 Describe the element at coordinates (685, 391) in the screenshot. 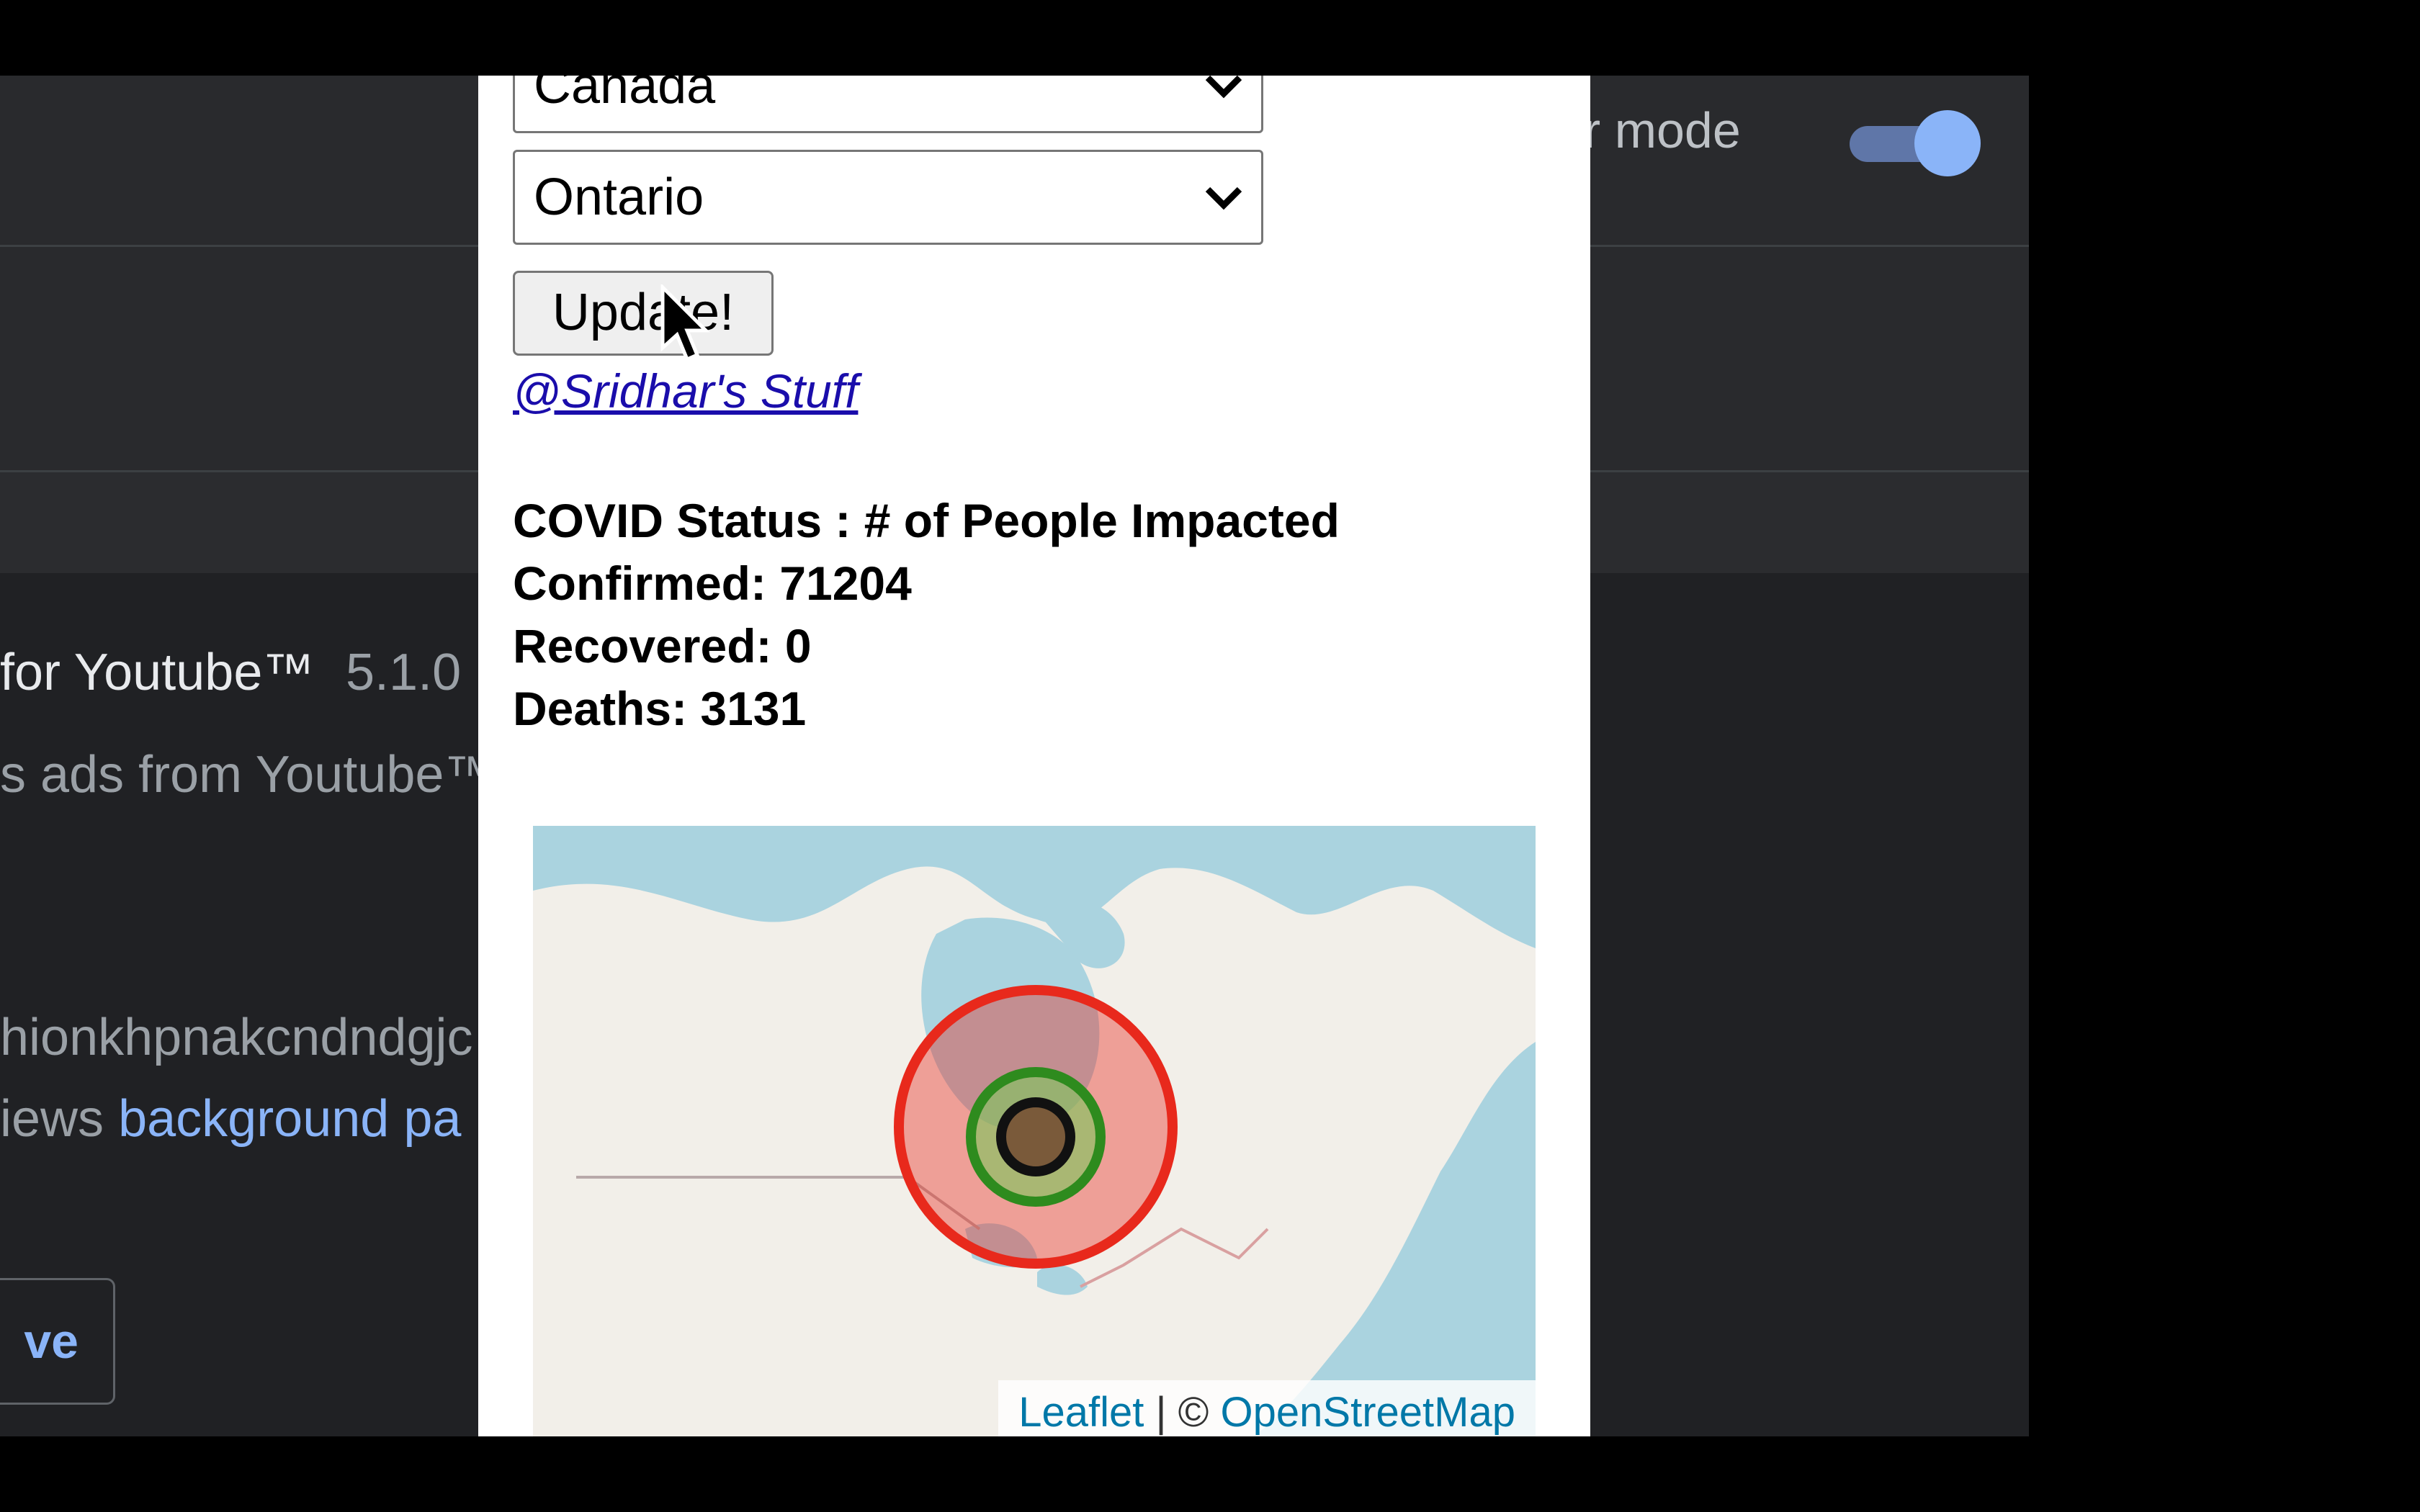

I see `sridhars-stuff-link: @Sridhar's Stuff` at that location.